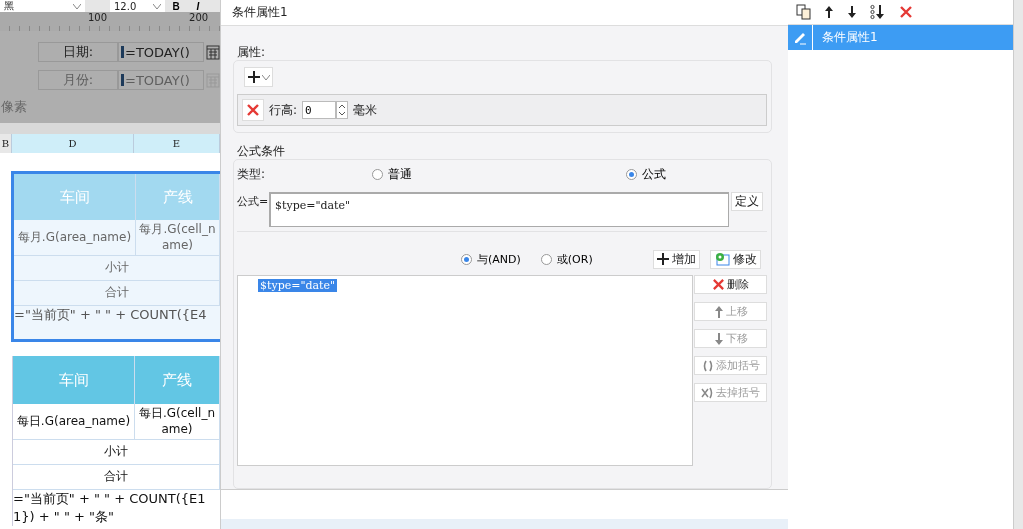 Image resolution: width=1023 pixels, height=529 pixels. I want to click on parameter-label: 日期:, so click(78, 52).